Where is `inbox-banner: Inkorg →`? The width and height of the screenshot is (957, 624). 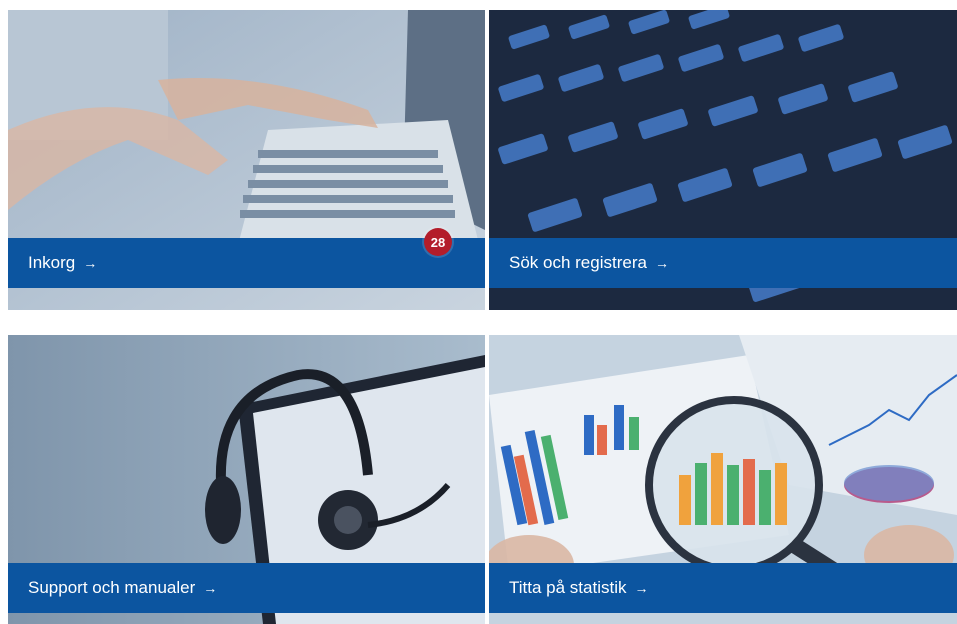 inbox-banner: Inkorg → is located at coordinates (246, 263).